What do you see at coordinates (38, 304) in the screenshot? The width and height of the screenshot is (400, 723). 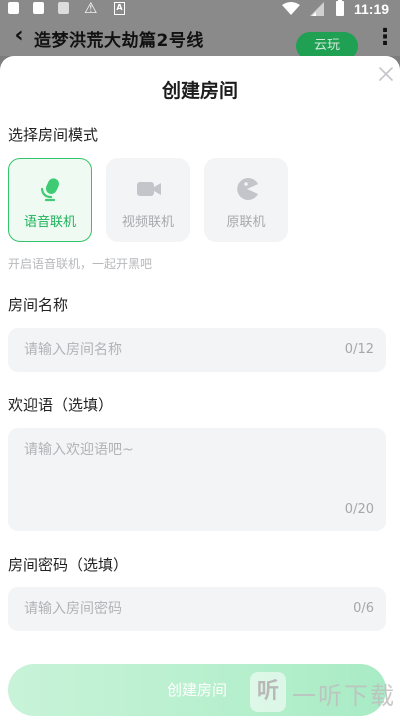 I see `room-name-label: 房间名称` at bounding box center [38, 304].